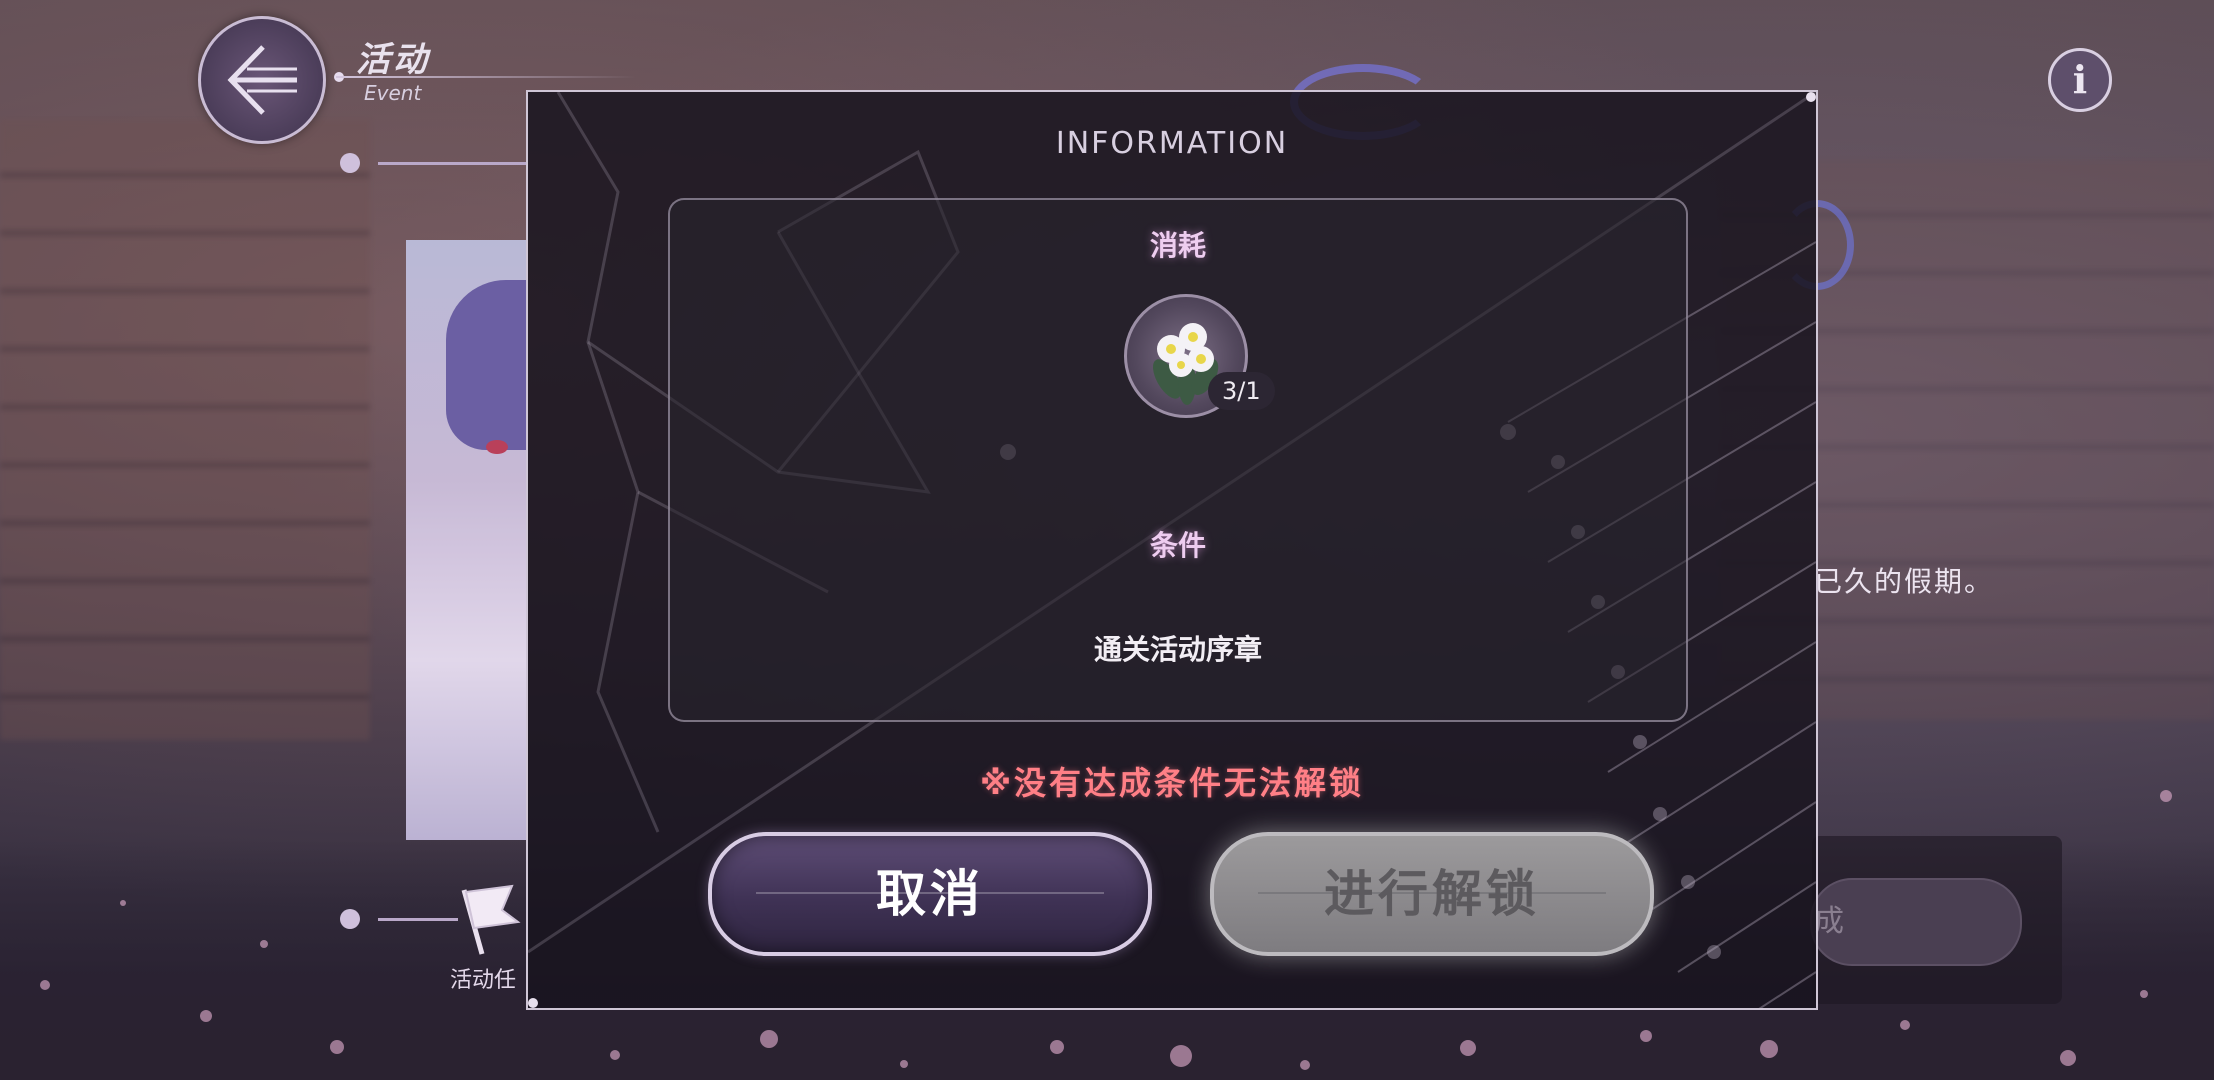 This screenshot has height=1080, width=2214. I want to click on back-arrow-icon, so click(262, 80).